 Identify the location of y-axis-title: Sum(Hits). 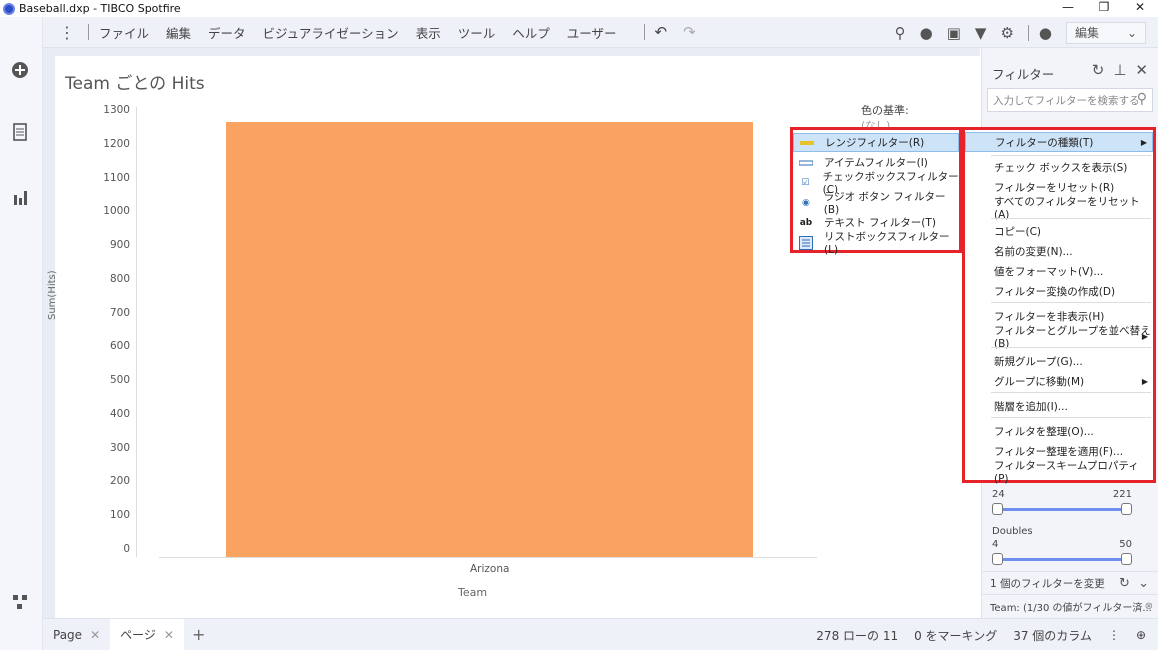
(52, 290).